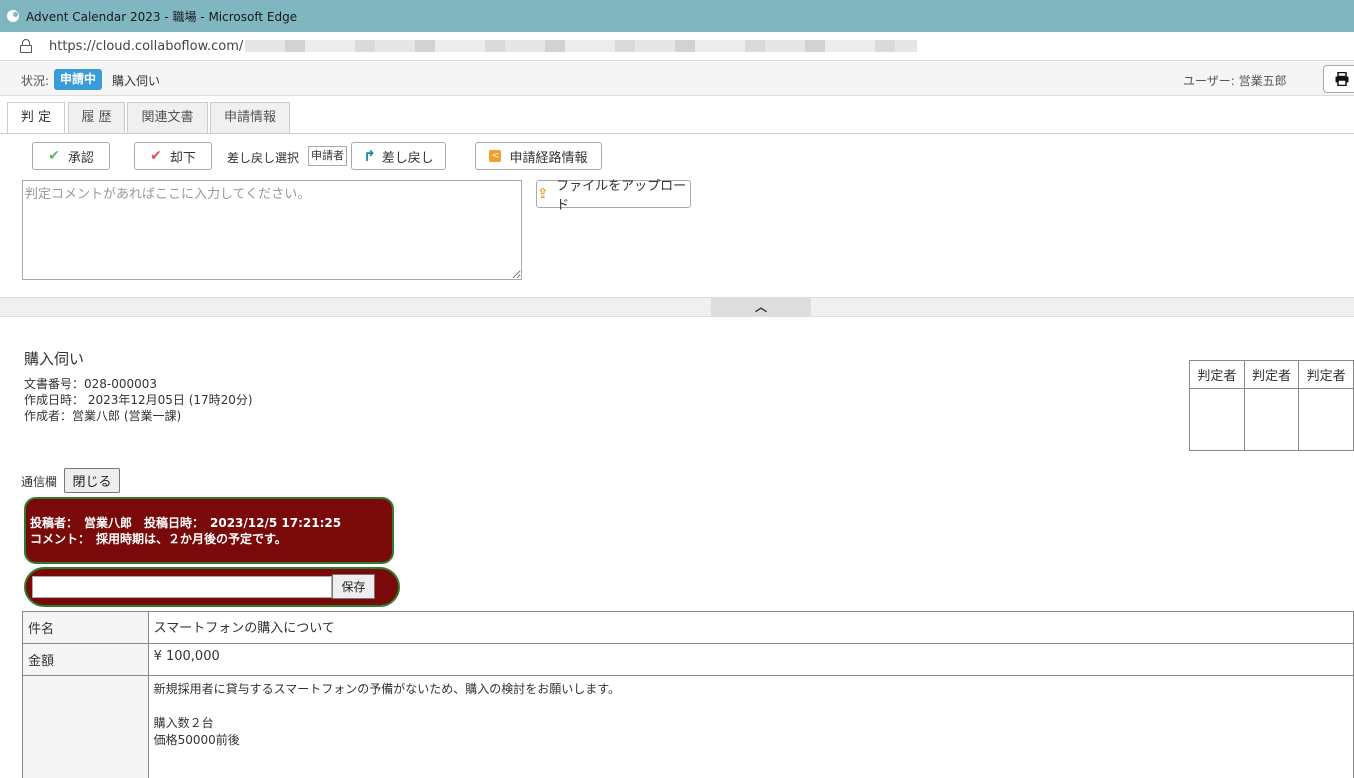  What do you see at coordinates (1235, 81) in the screenshot?
I see `current-user: ユーザー: 営業五郎` at bounding box center [1235, 81].